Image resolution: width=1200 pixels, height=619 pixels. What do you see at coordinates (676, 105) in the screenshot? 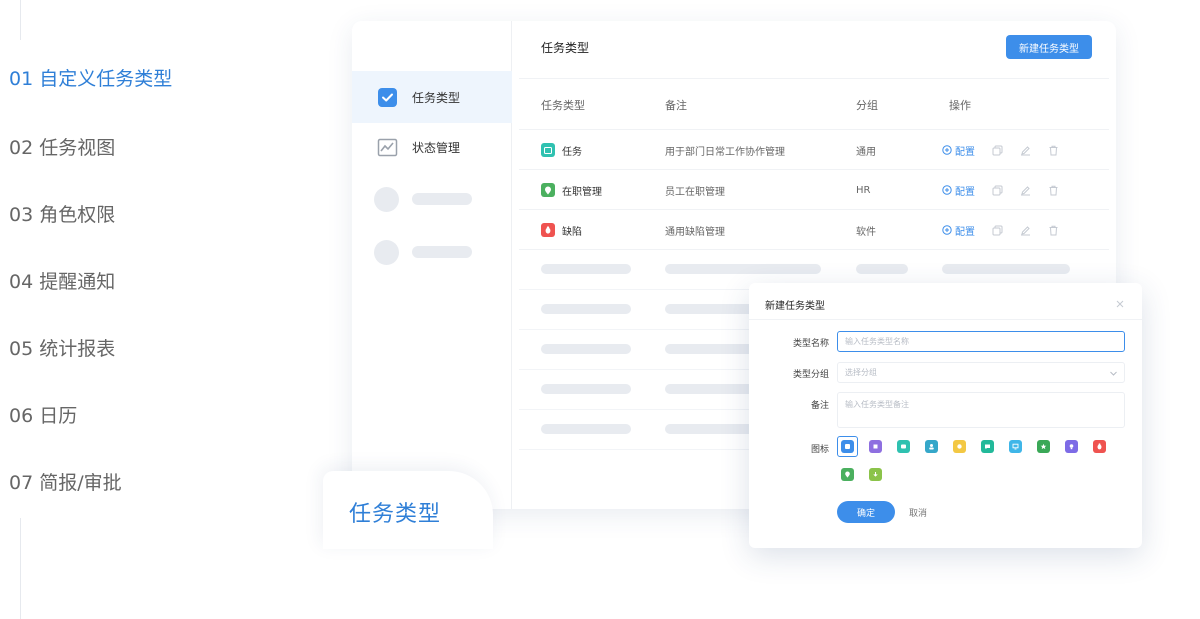
I see `column-header-note: 备注` at bounding box center [676, 105].